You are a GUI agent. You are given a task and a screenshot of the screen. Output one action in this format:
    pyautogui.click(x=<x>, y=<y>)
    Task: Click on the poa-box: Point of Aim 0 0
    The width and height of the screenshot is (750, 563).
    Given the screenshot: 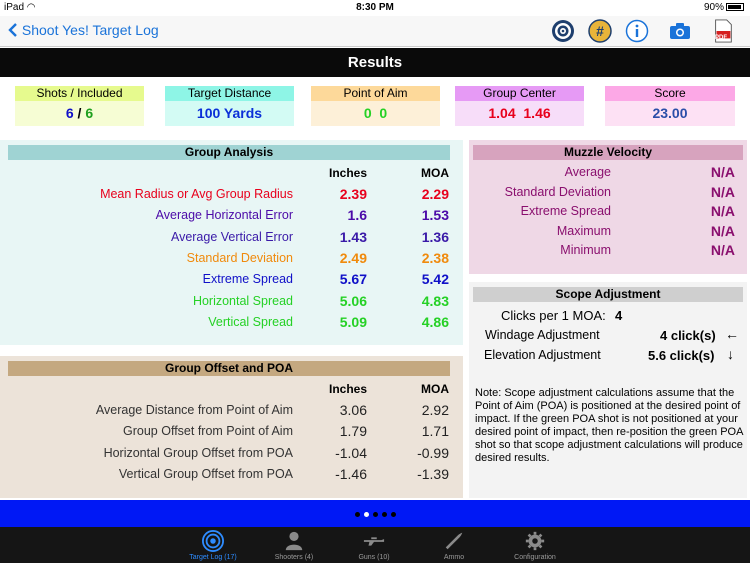 What is the action you would take?
    pyautogui.click(x=375, y=106)
    